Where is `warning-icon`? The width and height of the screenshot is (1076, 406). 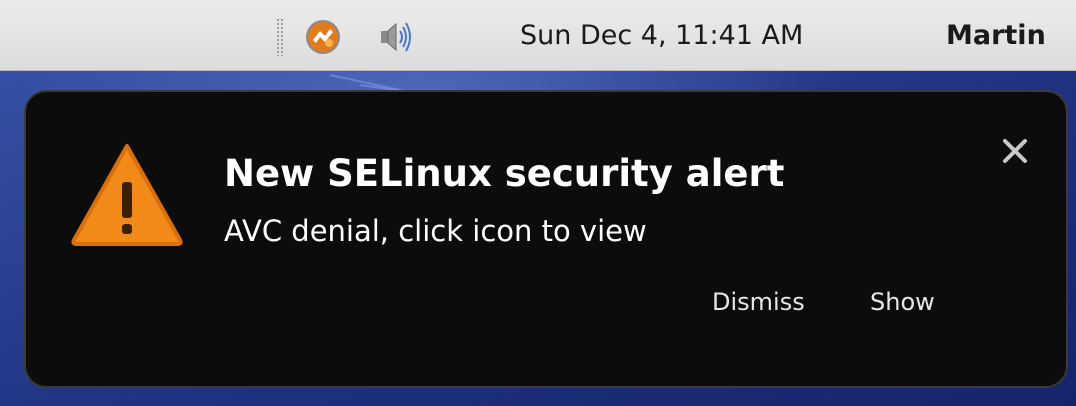 warning-icon is located at coordinates (127, 194).